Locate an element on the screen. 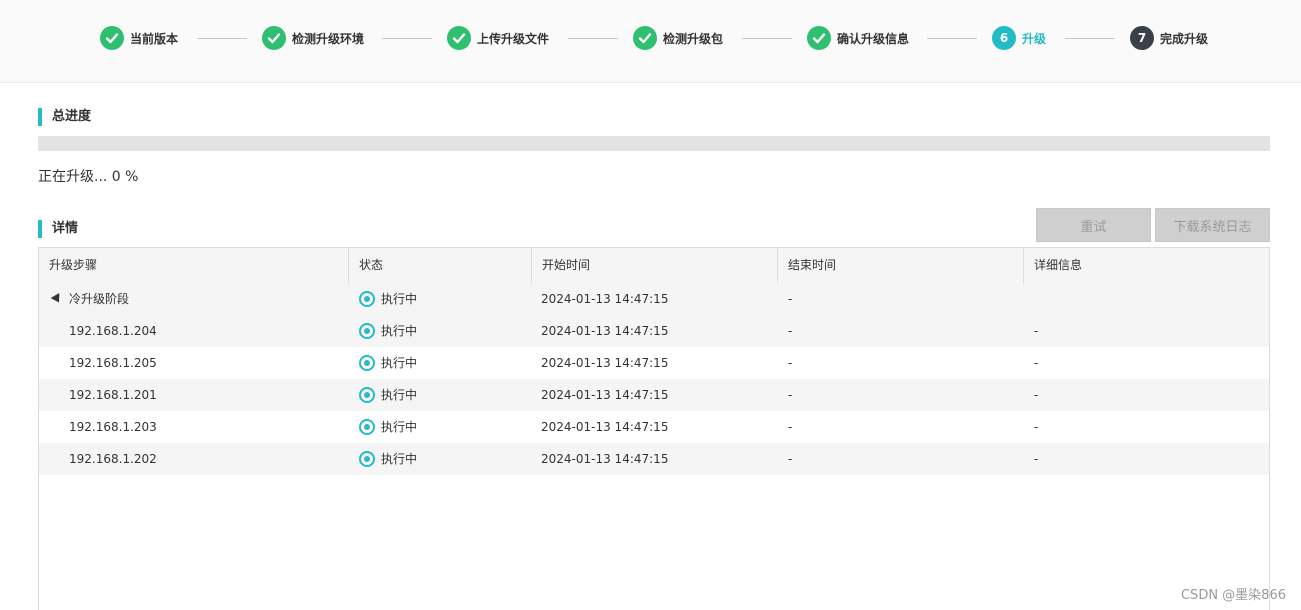 The image size is (1301, 610). step-upgrade: 6 升级 is located at coordinates (1019, 38).